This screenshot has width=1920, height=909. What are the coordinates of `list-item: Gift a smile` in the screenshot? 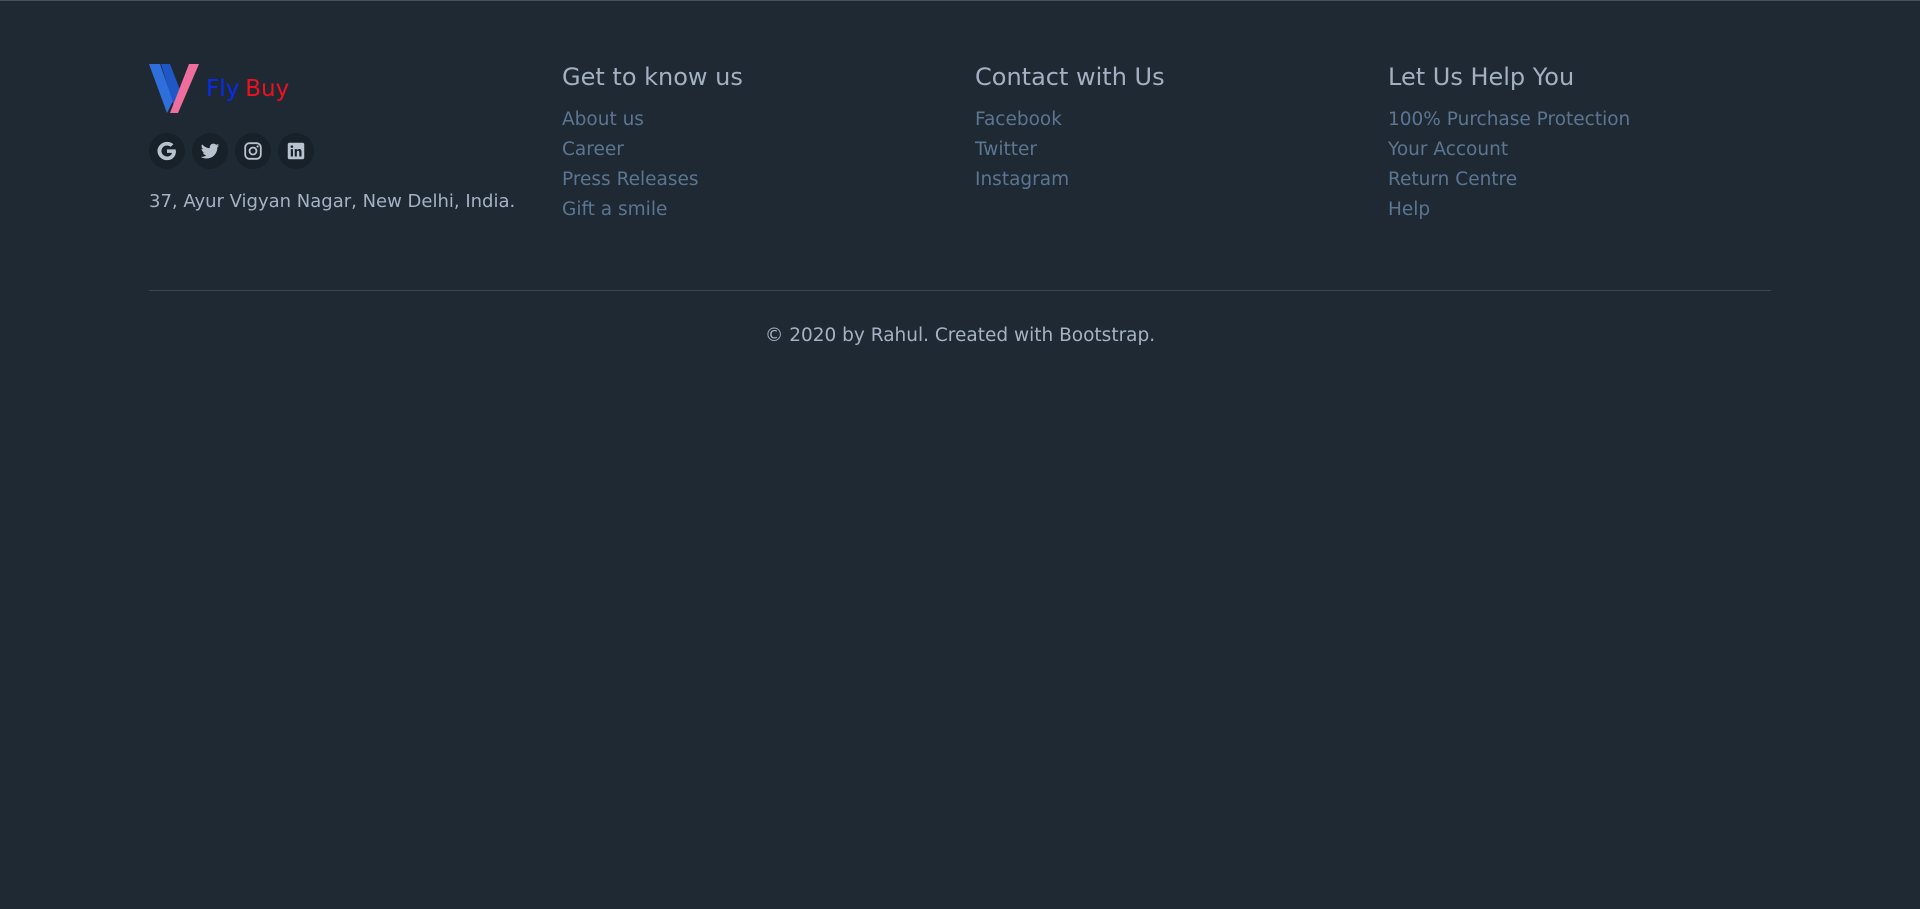 It's located at (752, 213).